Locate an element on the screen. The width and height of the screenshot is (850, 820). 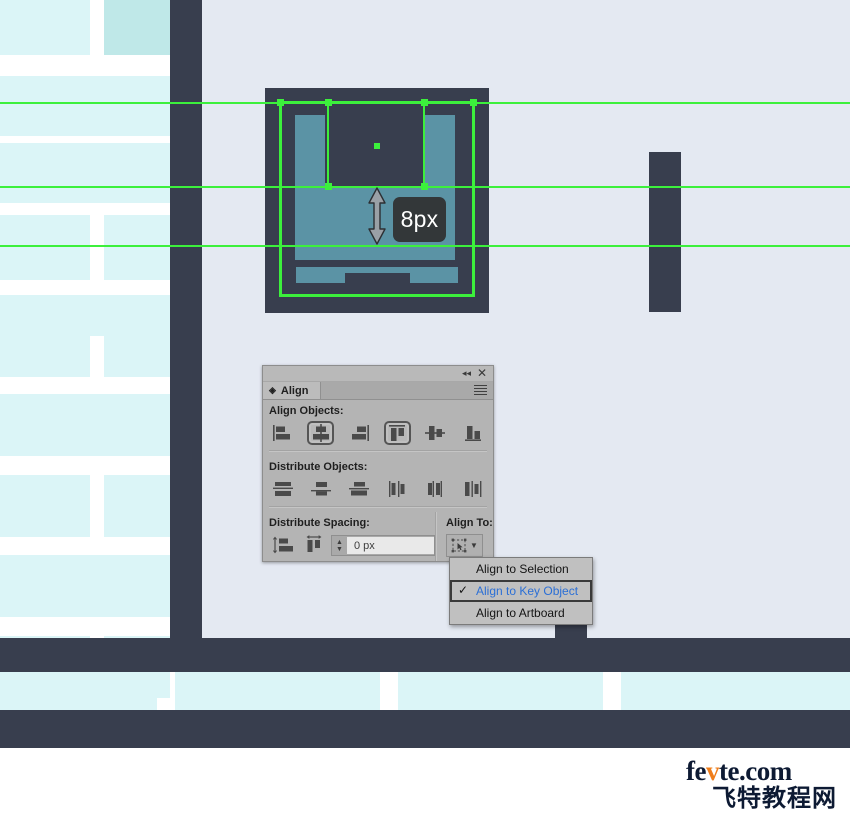
align-objects-buttons is located at coordinates (378, 433).